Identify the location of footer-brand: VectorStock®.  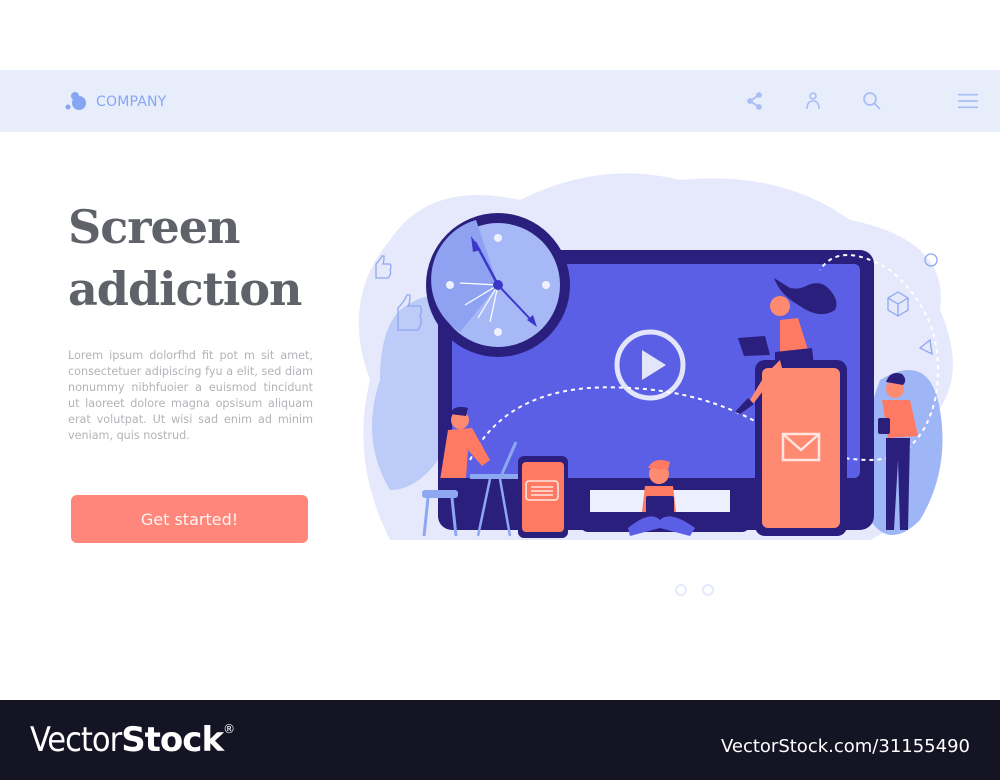
(132, 740).